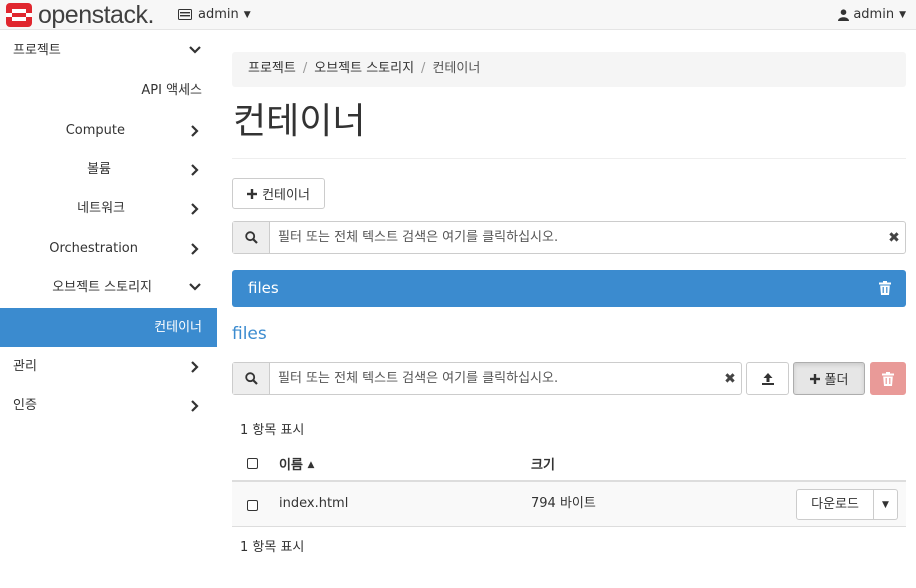 Image resolution: width=916 pixels, height=588 pixels. I want to click on sidebar-item-network: 네트워크, so click(108, 208).